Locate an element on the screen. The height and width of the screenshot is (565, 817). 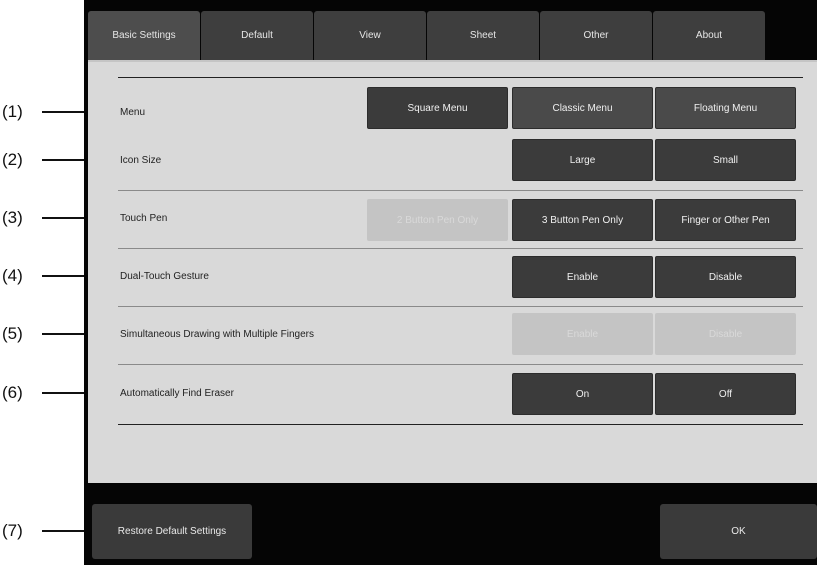
tab-about: About is located at coordinates (709, 35).